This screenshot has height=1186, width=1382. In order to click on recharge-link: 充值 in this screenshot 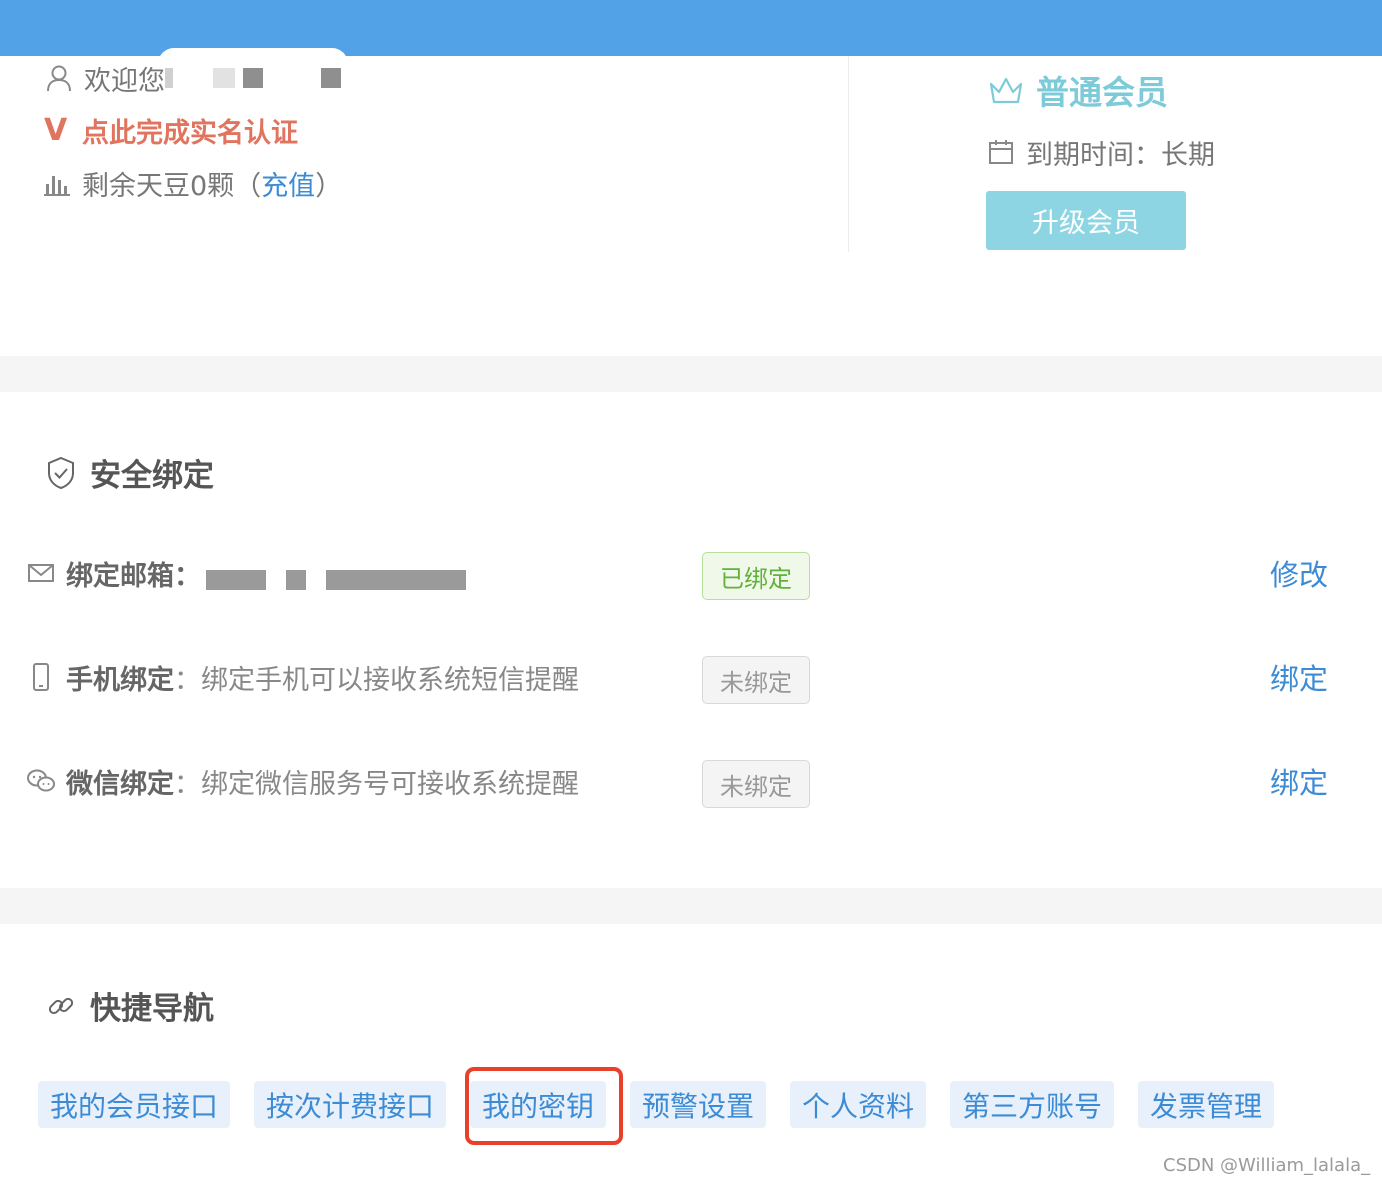, I will do `click(288, 183)`.